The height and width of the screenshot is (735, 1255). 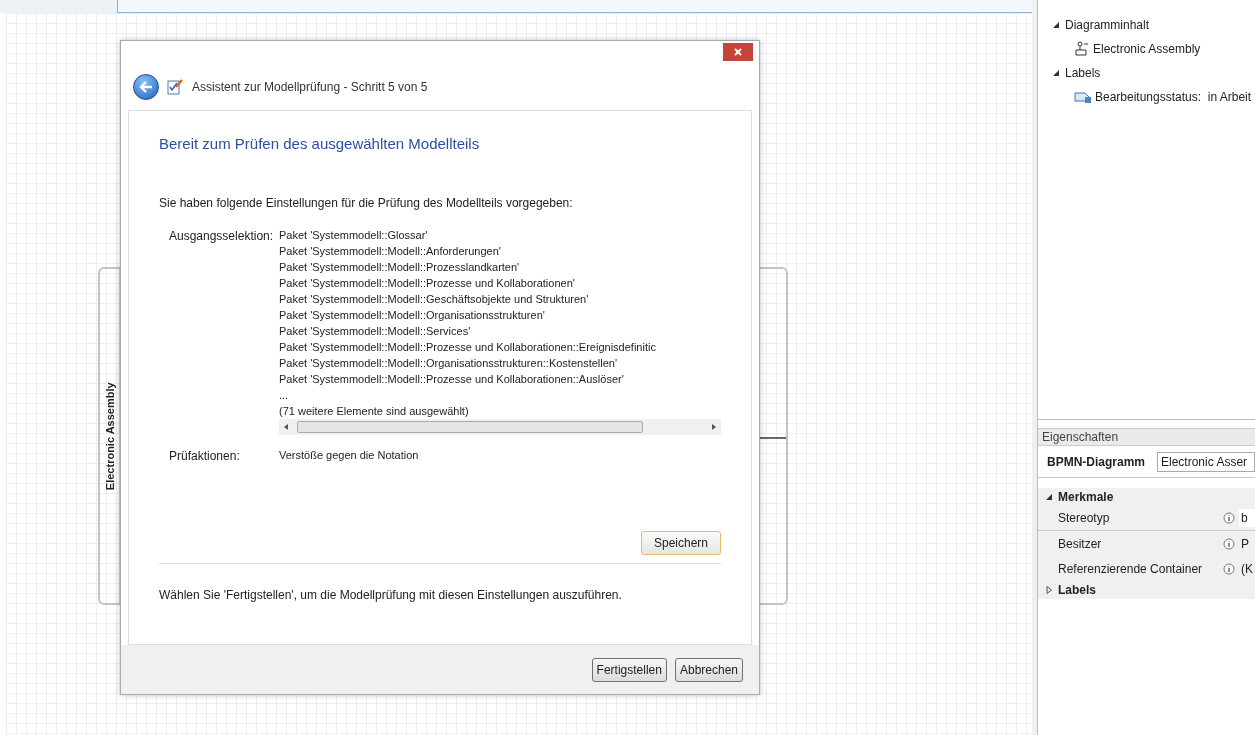 I want to click on property-value: P, so click(x=1245, y=544).